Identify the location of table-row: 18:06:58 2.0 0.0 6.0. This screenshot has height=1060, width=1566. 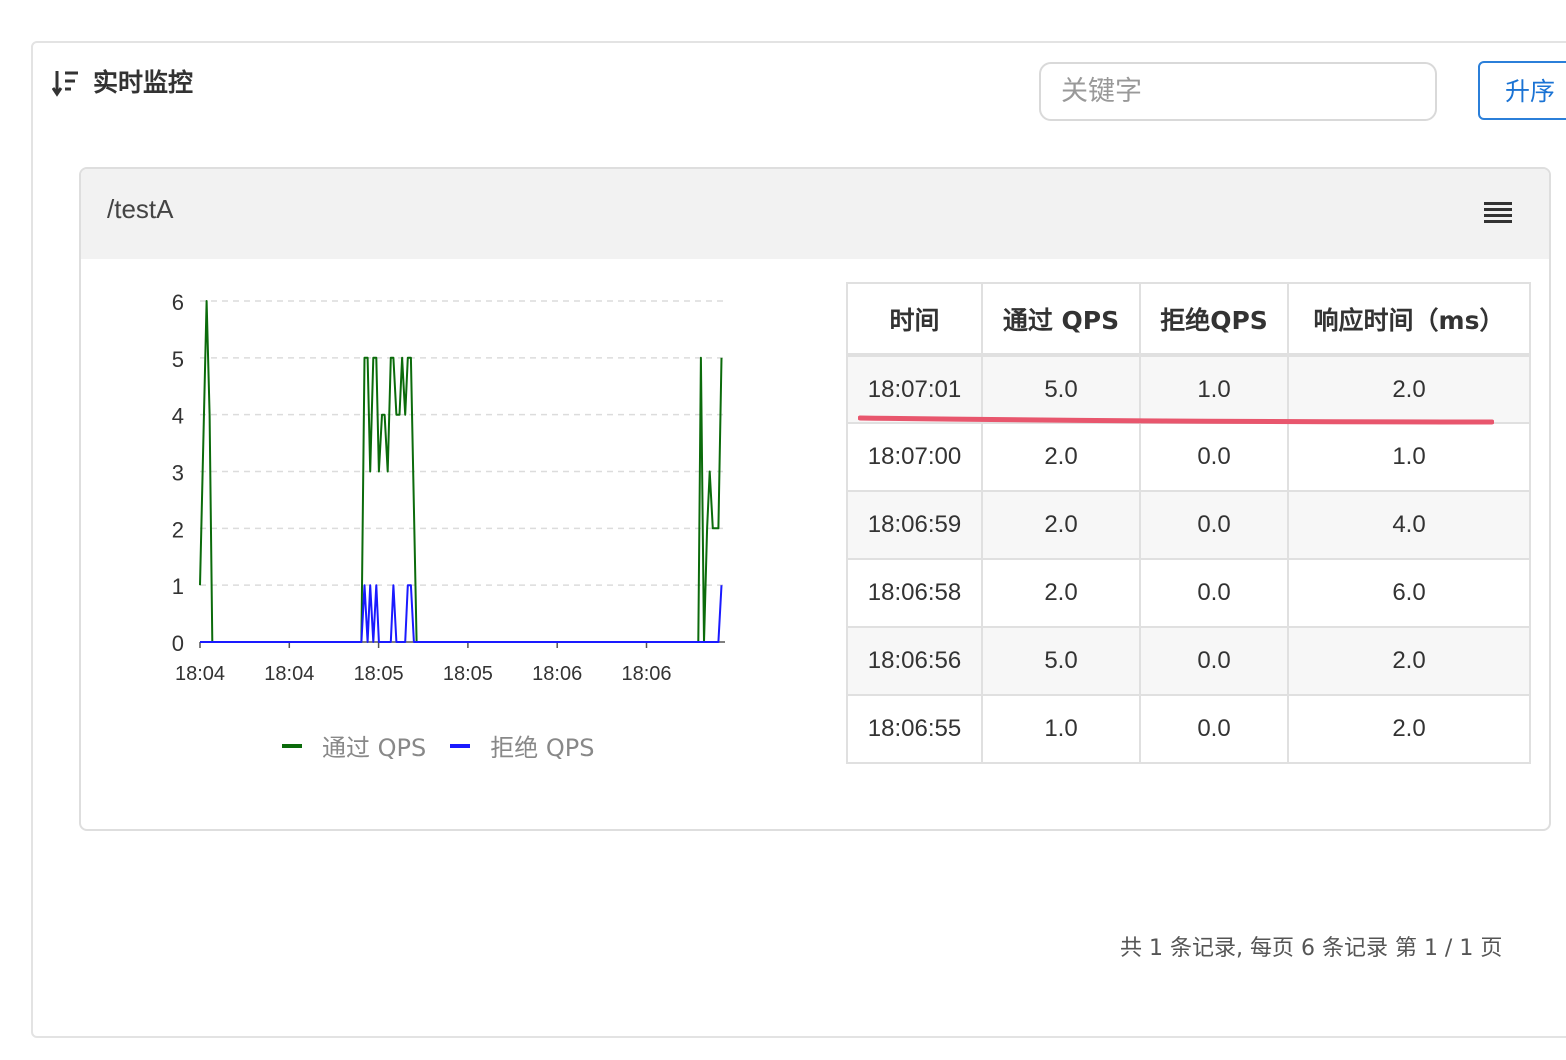
(1188, 593).